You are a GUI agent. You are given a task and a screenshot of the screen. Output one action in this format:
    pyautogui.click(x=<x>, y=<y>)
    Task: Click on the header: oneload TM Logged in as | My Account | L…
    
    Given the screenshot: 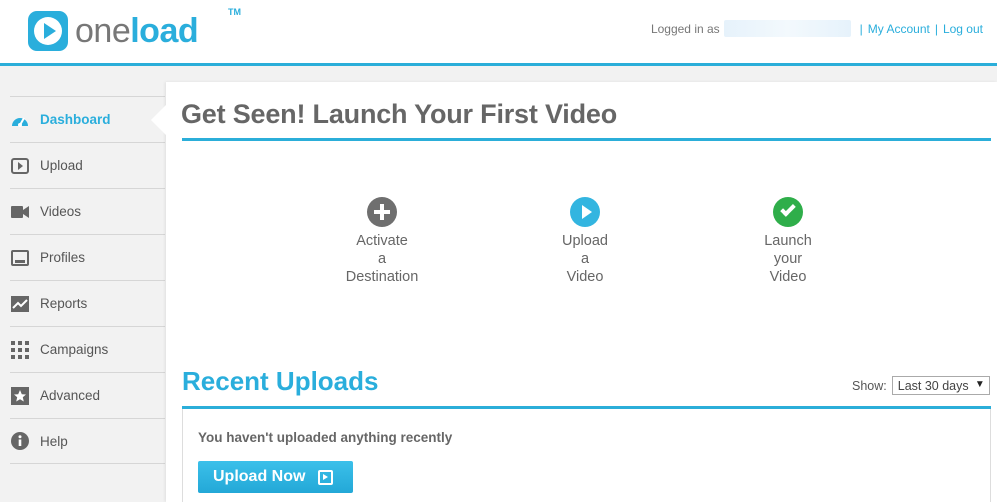 What is the action you would take?
    pyautogui.click(x=498, y=31)
    